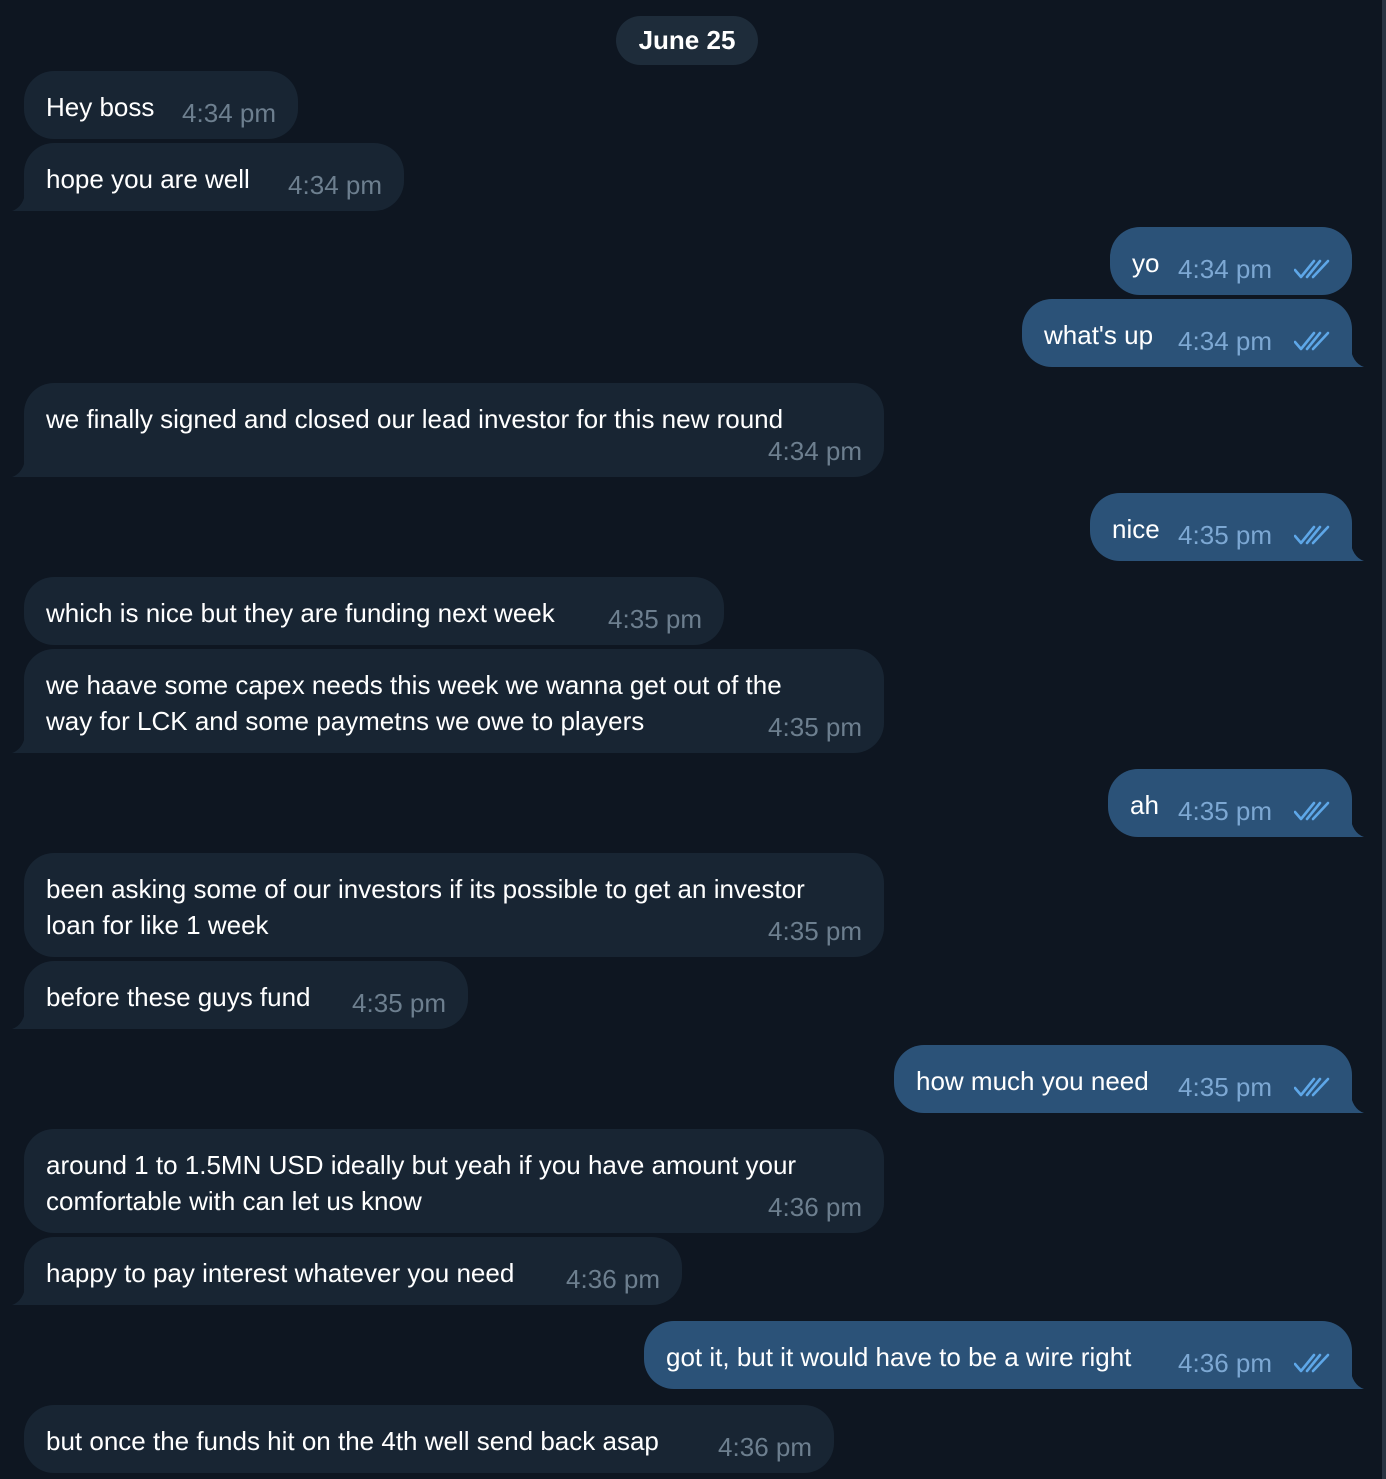  What do you see at coordinates (240, 995) in the screenshot?
I see `incoming-message: before these guys fund 4:35 pm` at bounding box center [240, 995].